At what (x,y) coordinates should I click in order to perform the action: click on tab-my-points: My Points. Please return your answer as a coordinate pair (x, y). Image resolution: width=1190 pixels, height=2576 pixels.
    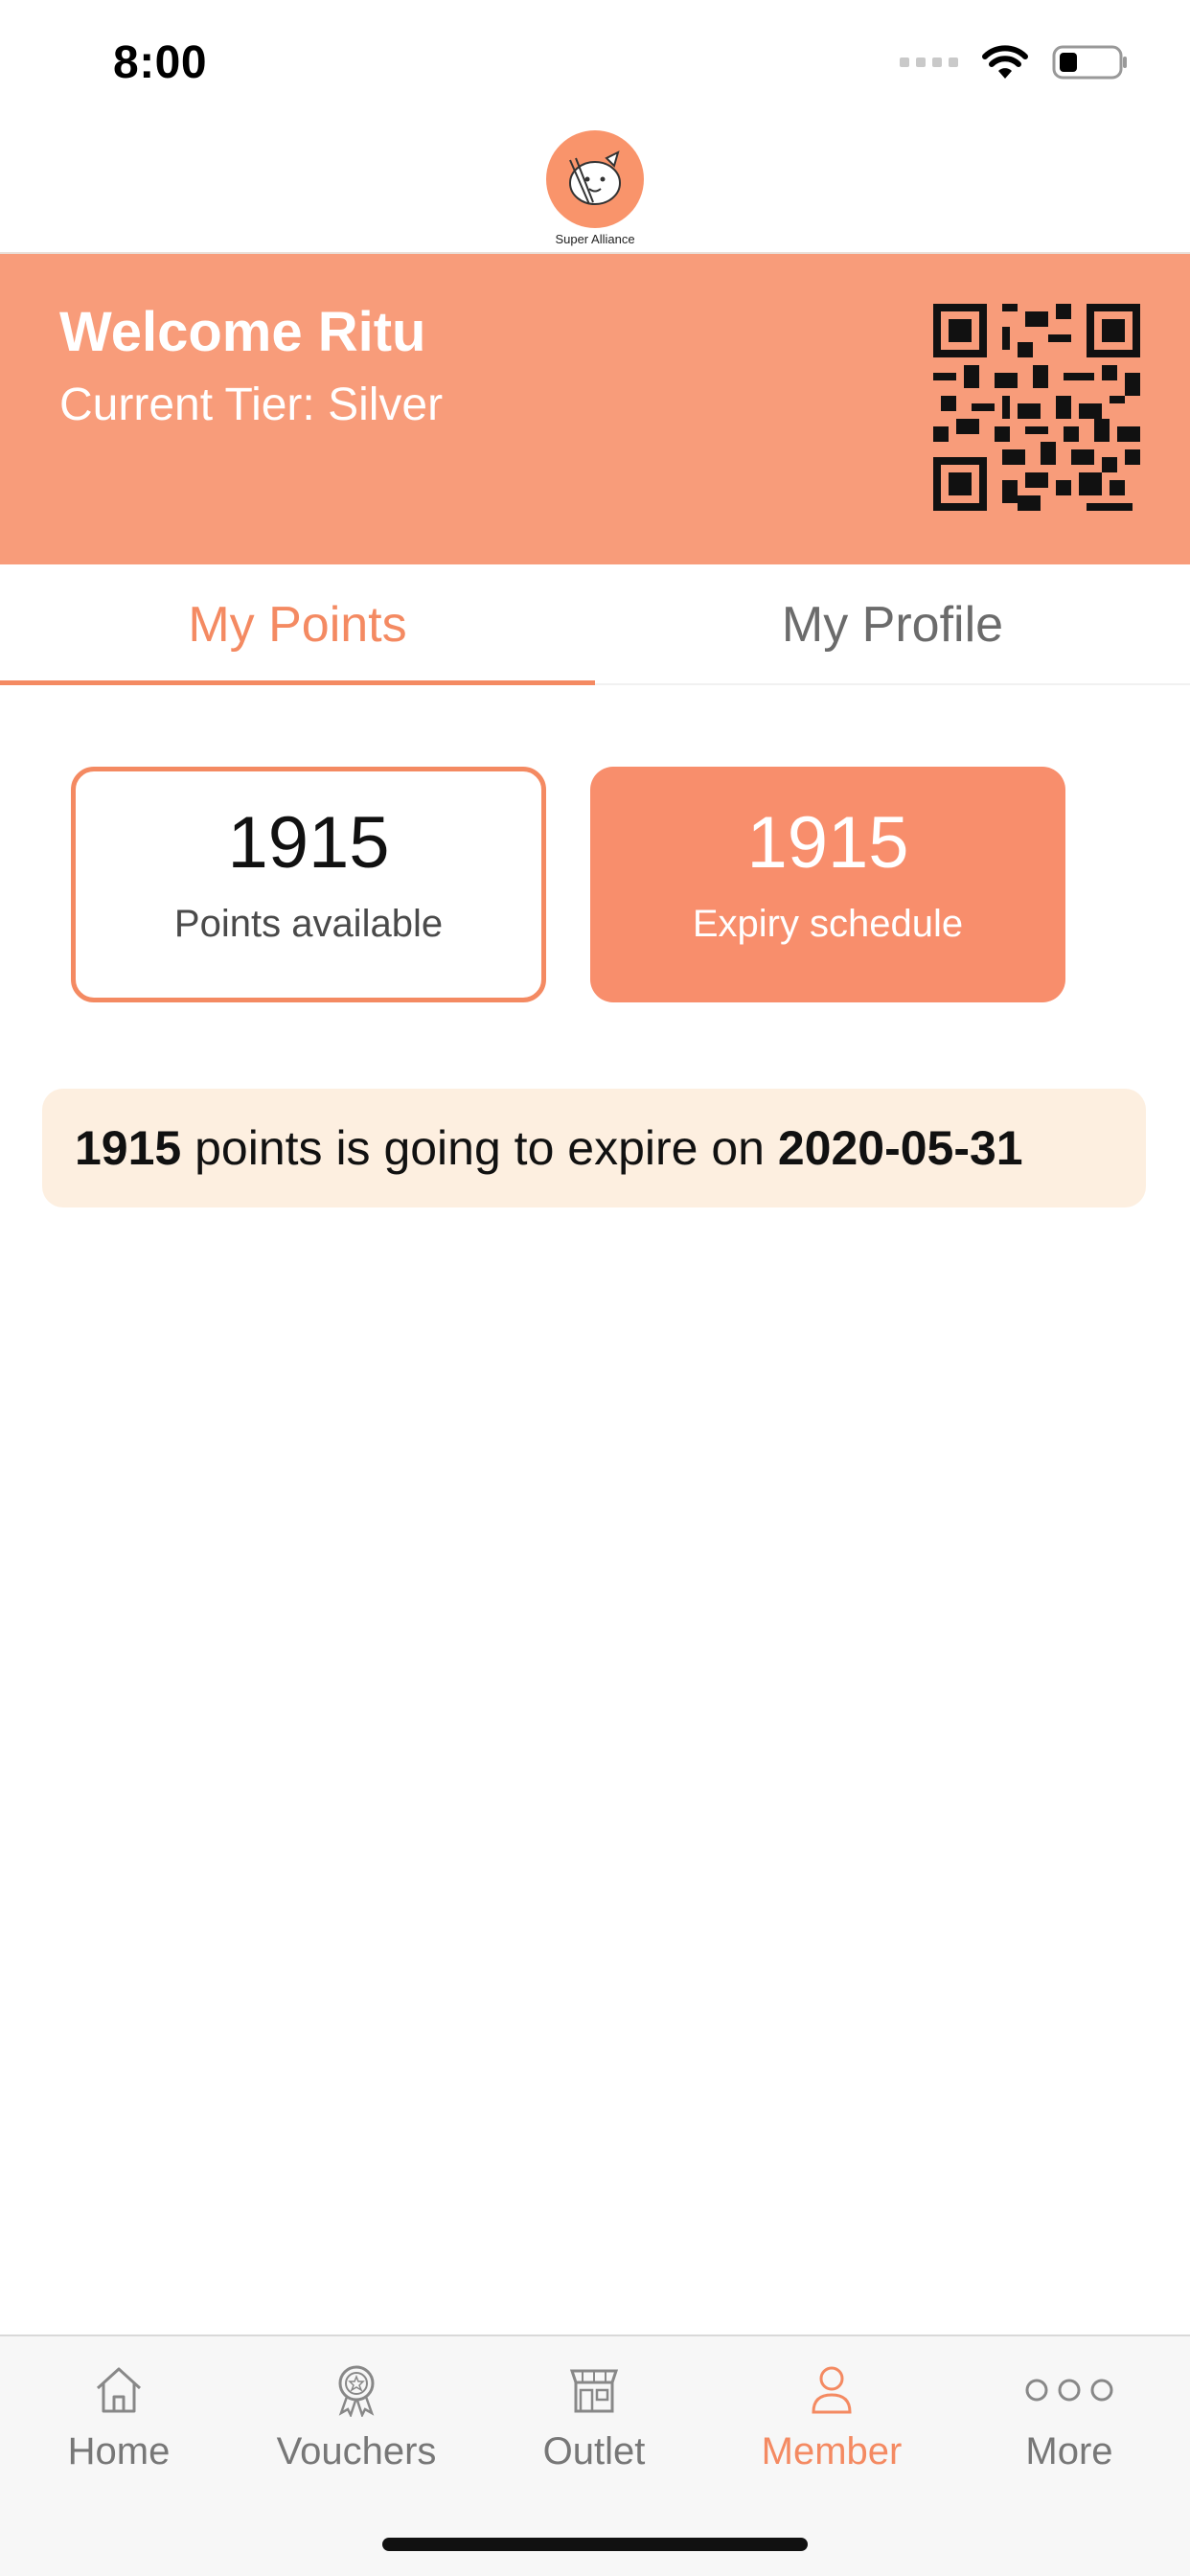
    Looking at the image, I should click on (297, 624).